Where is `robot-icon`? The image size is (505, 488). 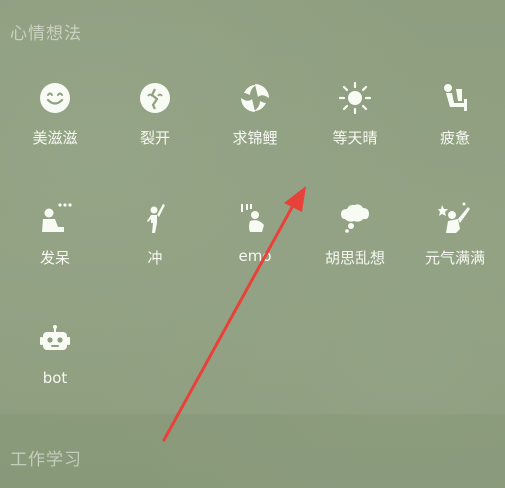 robot-icon is located at coordinates (55, 340).